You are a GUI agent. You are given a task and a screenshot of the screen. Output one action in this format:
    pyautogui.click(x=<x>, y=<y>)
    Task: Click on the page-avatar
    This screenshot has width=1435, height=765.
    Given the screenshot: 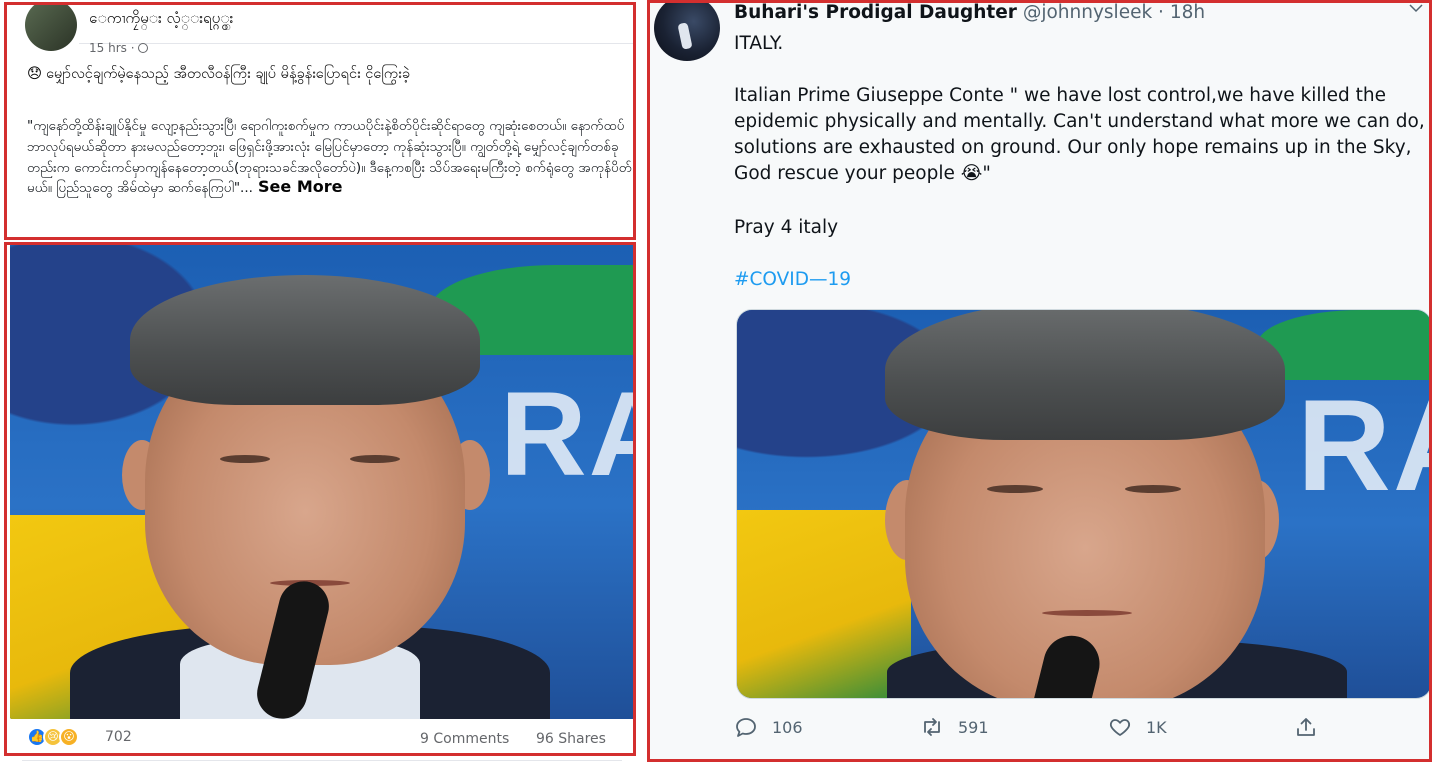 What is the action you would take?
    pyautogui.click(x=51, y=28)
    